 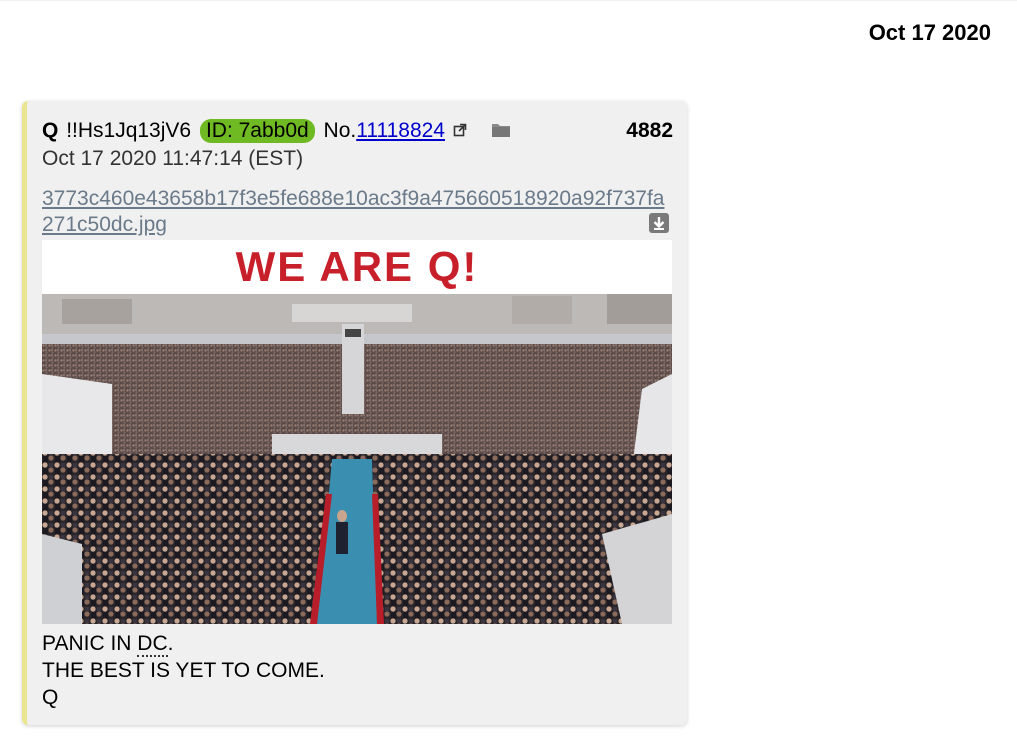 What do you see at coordinates (173, 158) in the screenshot?
I see `post-timestamp: Oct 17 2020 11:47:14 (EST)` at bounding box center [173, 158].